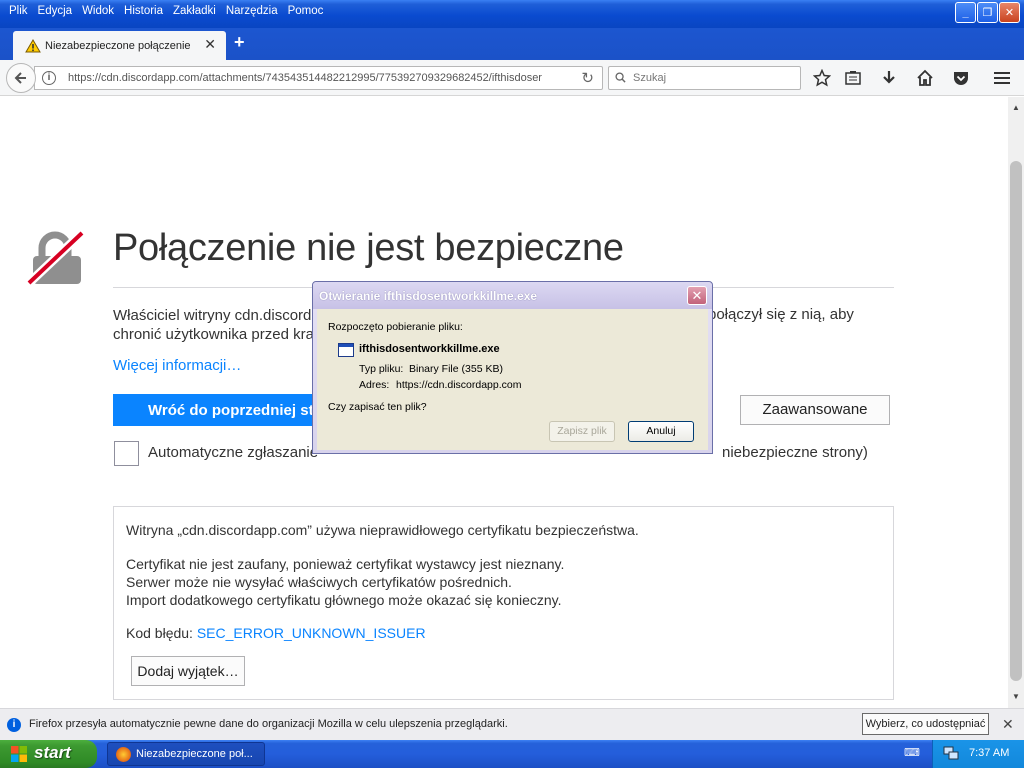 This screenshot has width=1024, height=768. What do you see at coordinates (987, 12) in the screenshot?
I see `maximize-button: ❐` at bounding box center [987, 12].